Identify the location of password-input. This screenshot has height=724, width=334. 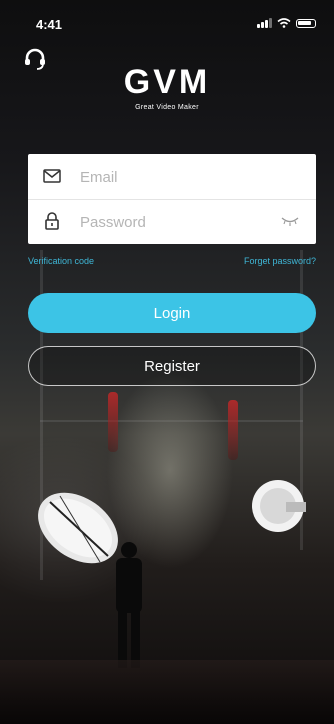
(180, 222).